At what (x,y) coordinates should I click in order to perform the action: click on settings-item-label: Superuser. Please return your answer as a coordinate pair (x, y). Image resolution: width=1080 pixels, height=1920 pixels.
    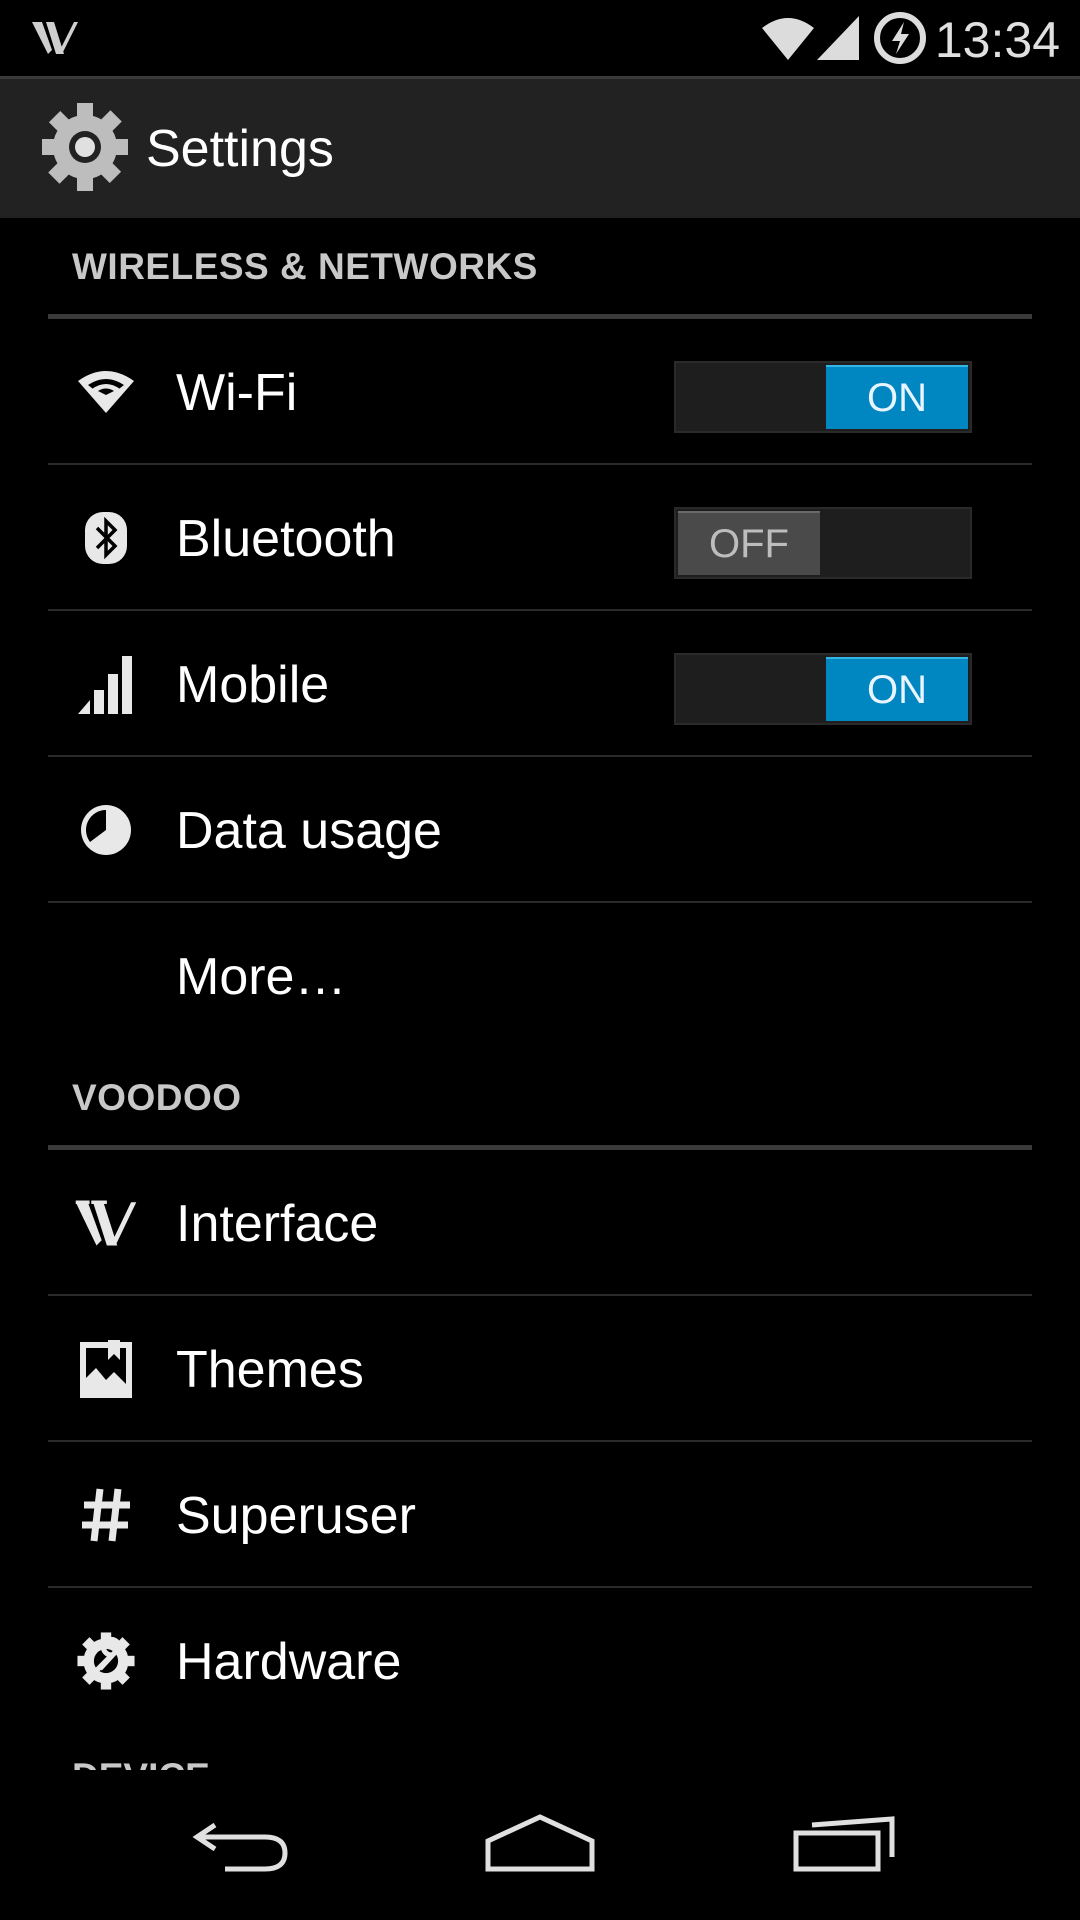
    Looking at the image, I should click on (296, 1516).